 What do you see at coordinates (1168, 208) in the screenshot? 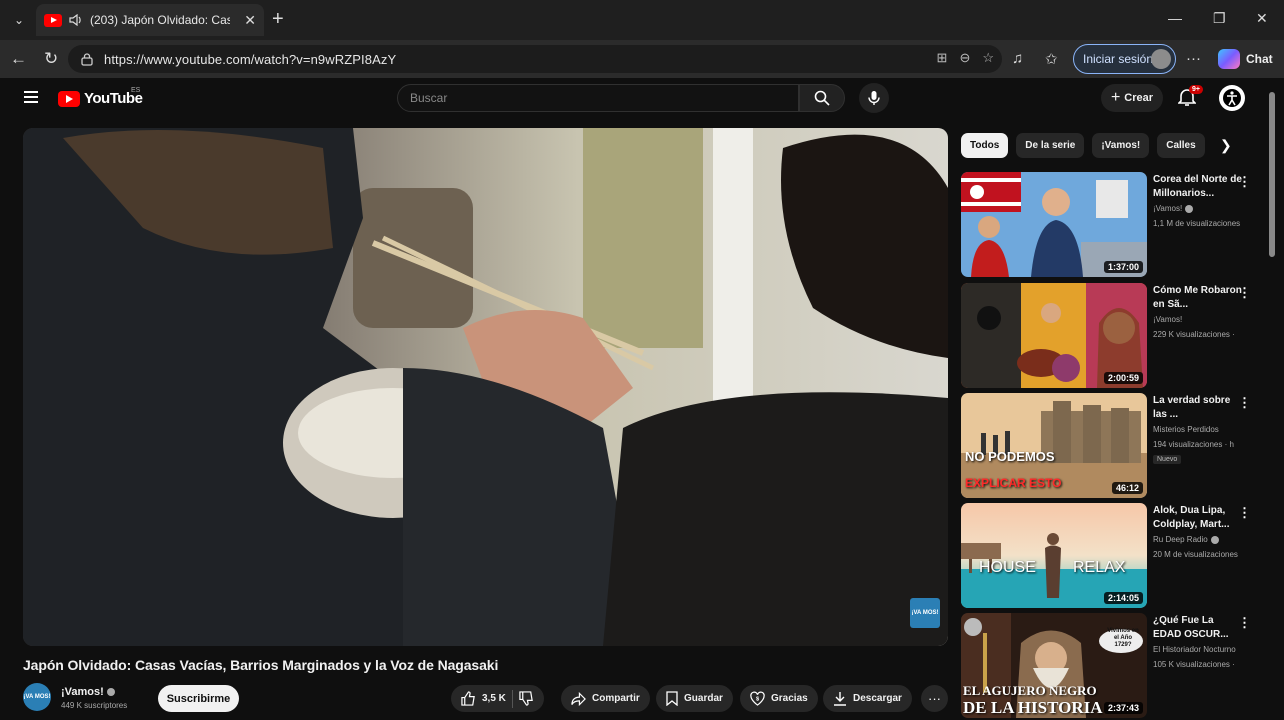
I see `recommendation-channel-label: ¡Vamos!` at bounding box center [1168, 208].